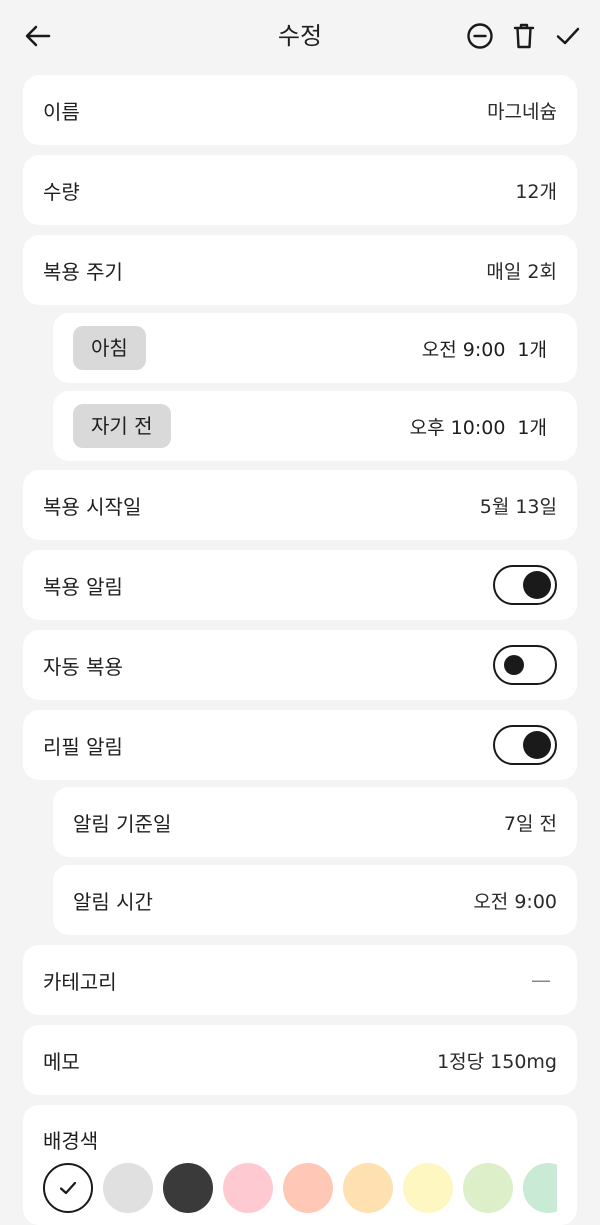 The height and width of the screenshot is (1225, 600). What do you see at coordinates (300, 505) in the screenshot?
I see `start-date-row: 복용 시작일 5월 13일` at bounding box center [300, 505].